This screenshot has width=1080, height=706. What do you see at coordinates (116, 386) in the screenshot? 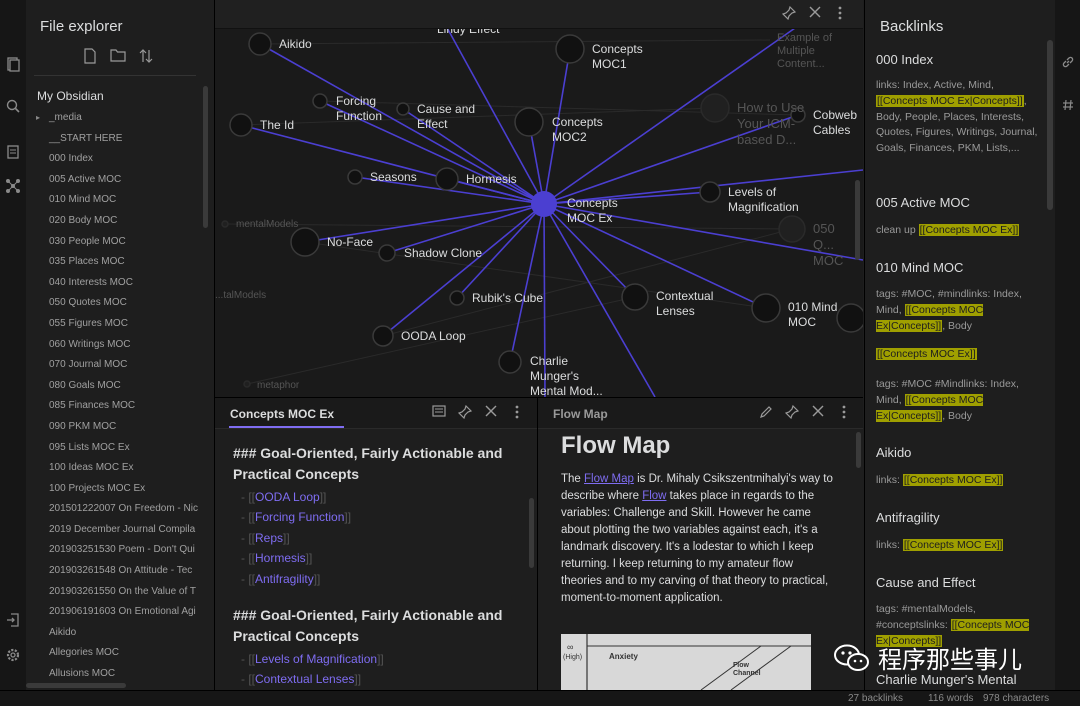
I see `file-item: 080 Goals MOC` at bounding box center [116, 386].